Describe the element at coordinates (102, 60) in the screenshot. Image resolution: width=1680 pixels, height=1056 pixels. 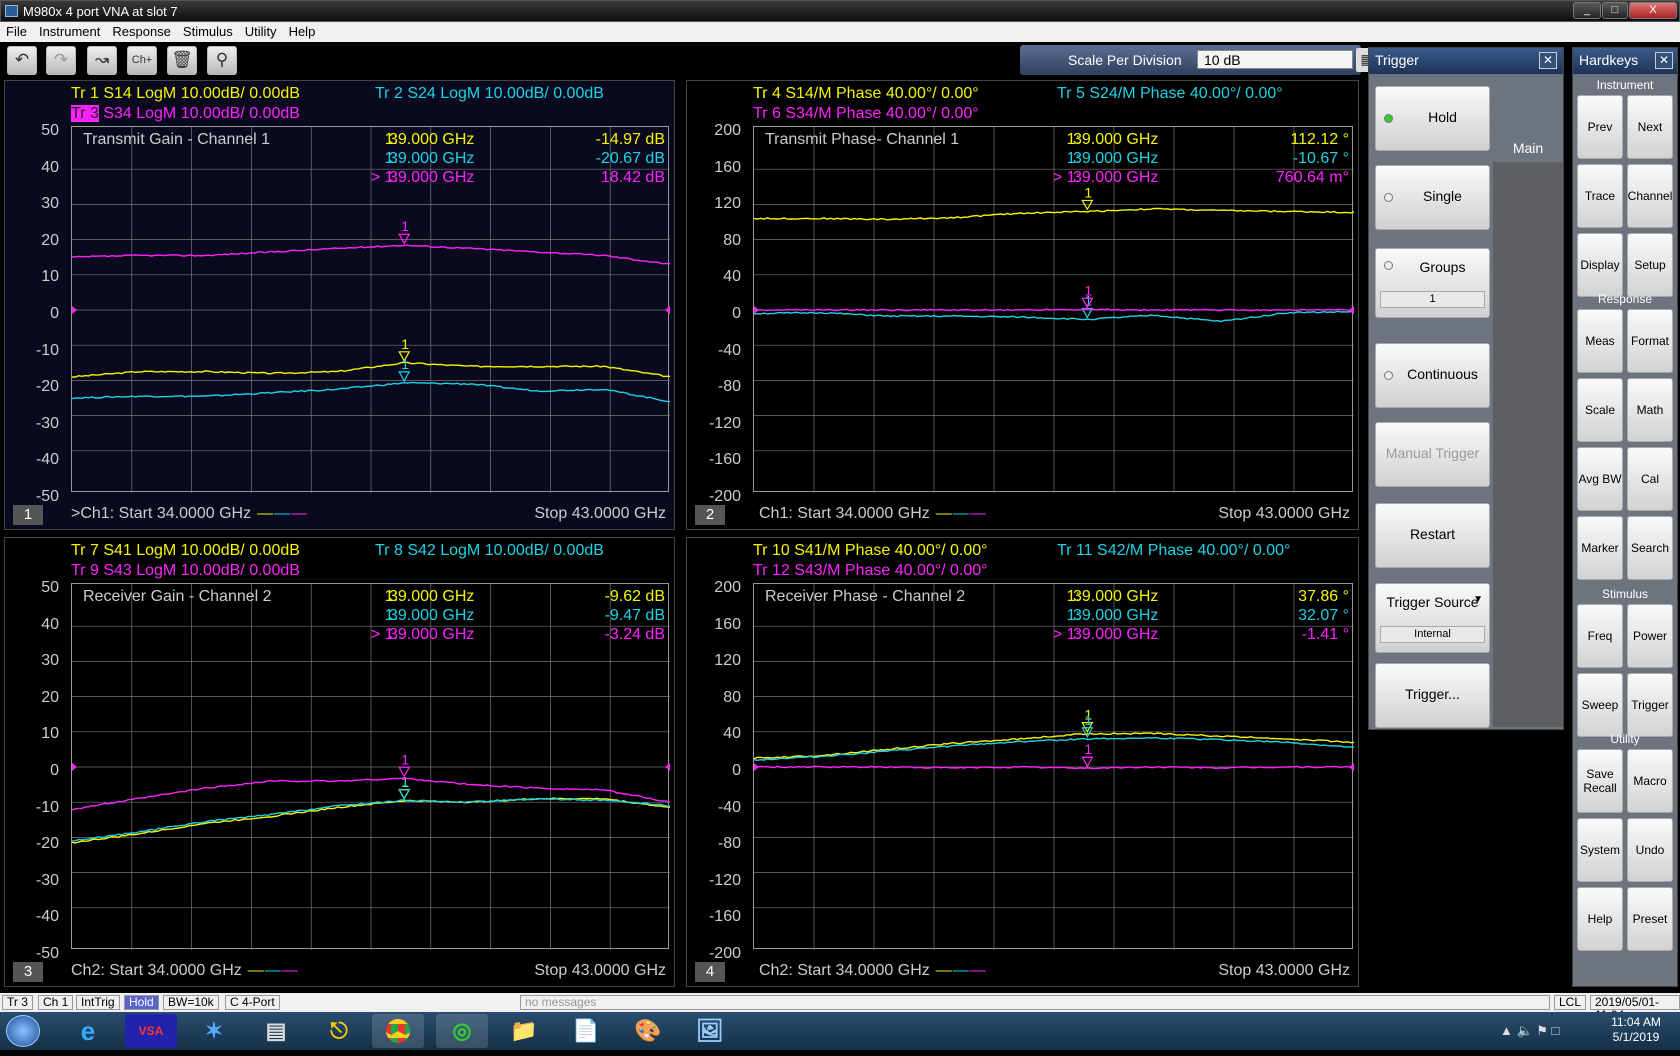
I see `add-trace-icon: ↝` at that location.